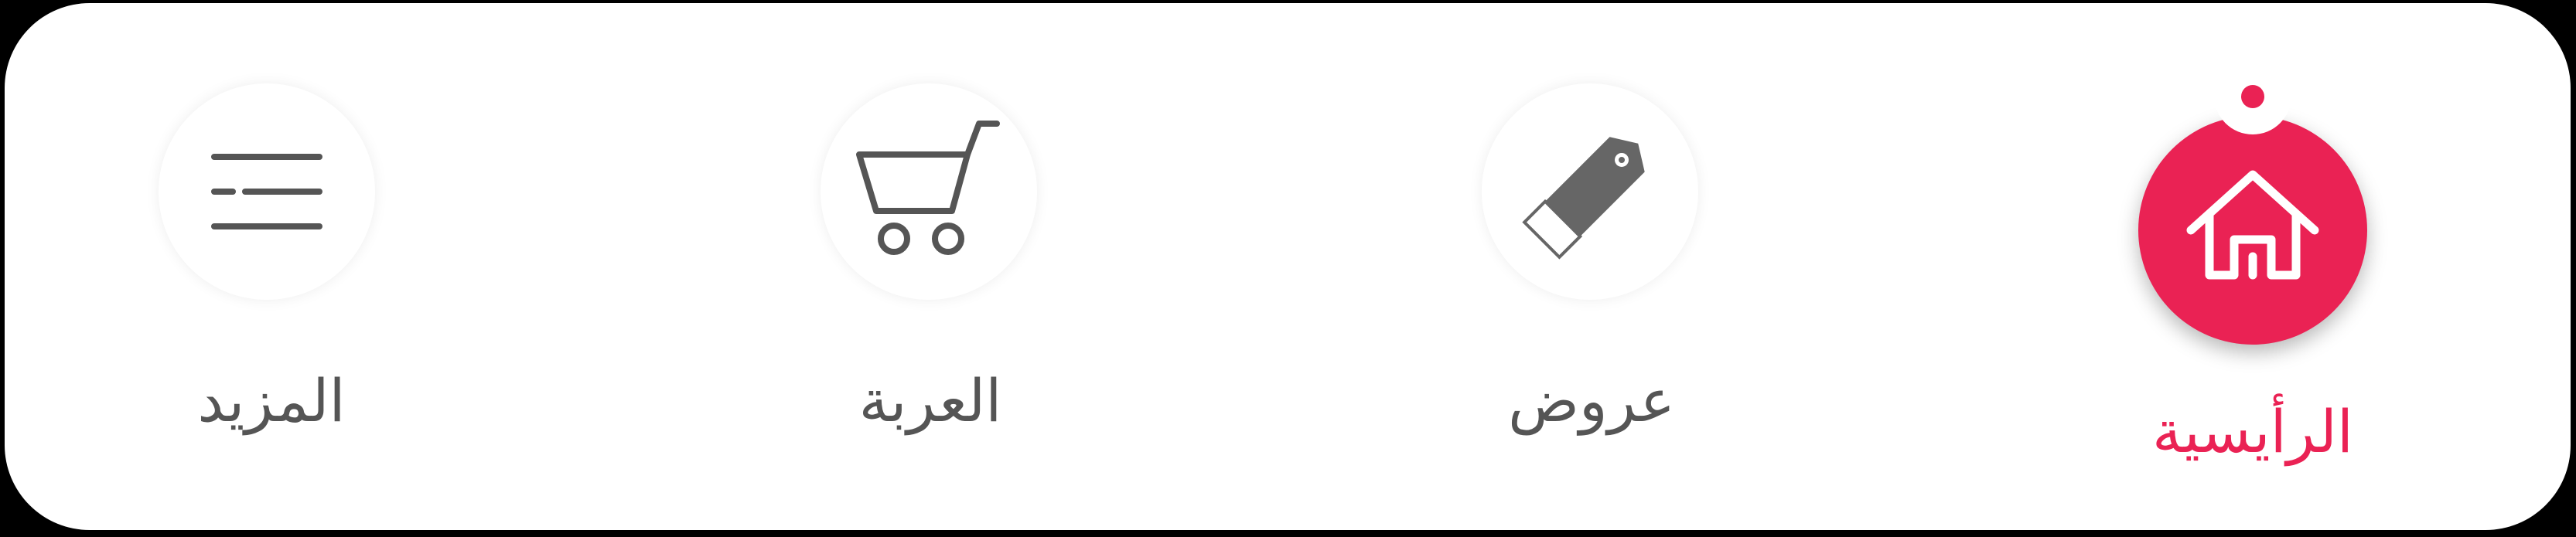 Image resolution: width=2576 pixels, height=537 pixels. I want to click on cart-button-circle, so click(929, 191).